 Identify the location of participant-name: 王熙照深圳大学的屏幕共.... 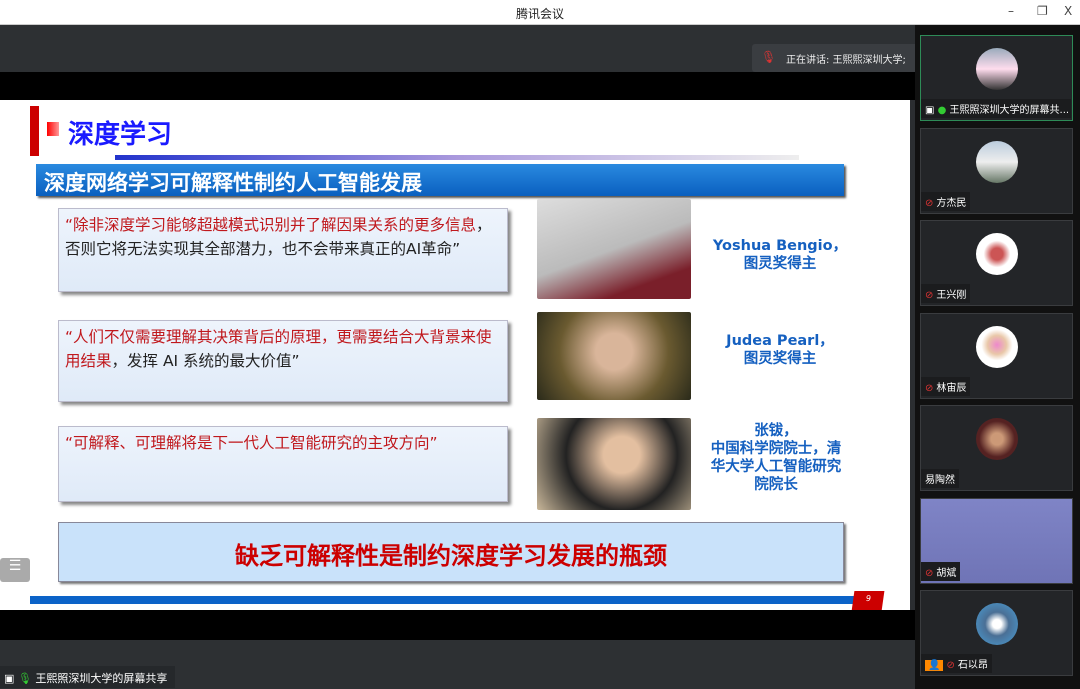
(1009, 110).